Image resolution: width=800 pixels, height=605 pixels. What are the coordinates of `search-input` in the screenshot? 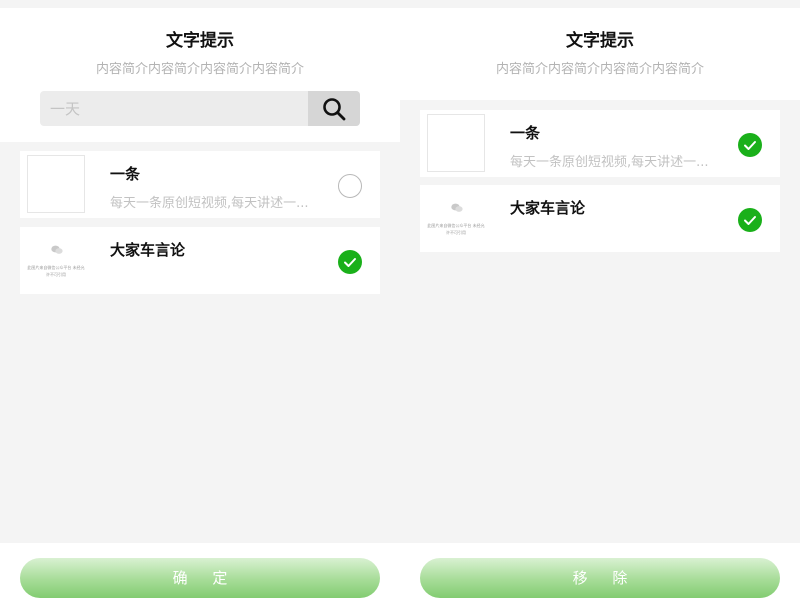 It's located at (174, 108).